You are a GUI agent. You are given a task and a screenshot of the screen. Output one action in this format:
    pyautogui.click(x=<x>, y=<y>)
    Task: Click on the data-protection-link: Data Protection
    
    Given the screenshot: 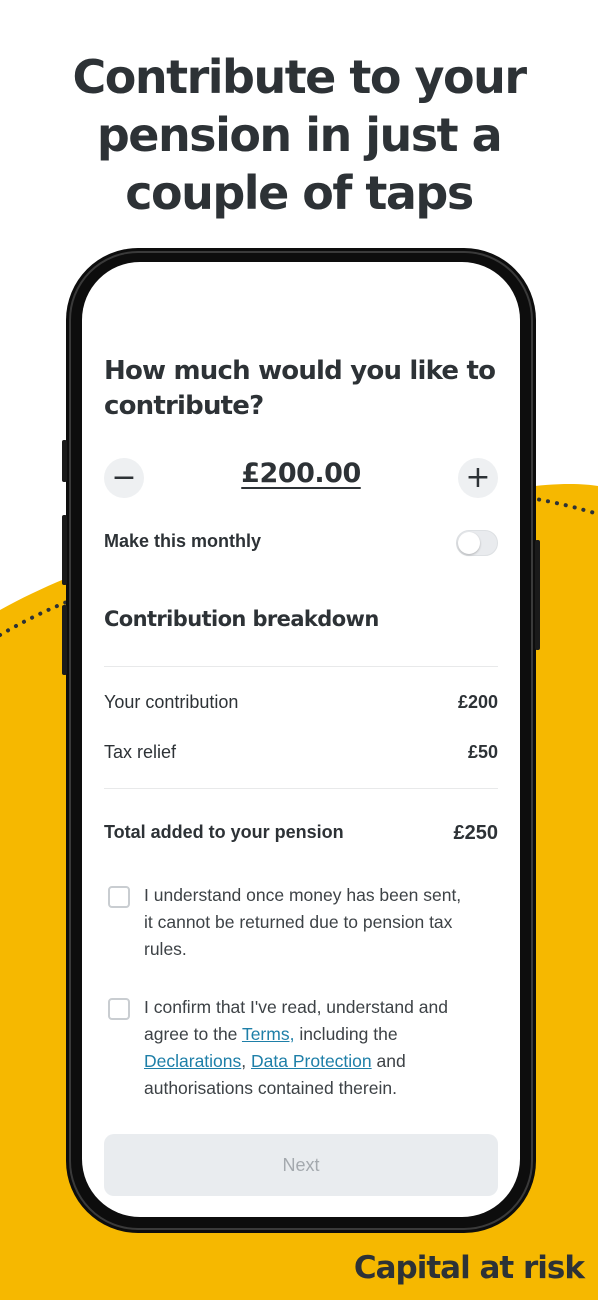 What is the action you would take?
    pyautogui.click(x=311, y=1061)
    